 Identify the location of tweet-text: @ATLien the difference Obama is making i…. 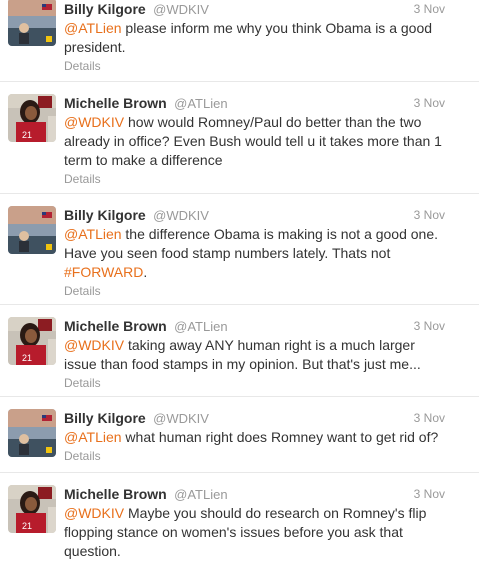
(254, 253).